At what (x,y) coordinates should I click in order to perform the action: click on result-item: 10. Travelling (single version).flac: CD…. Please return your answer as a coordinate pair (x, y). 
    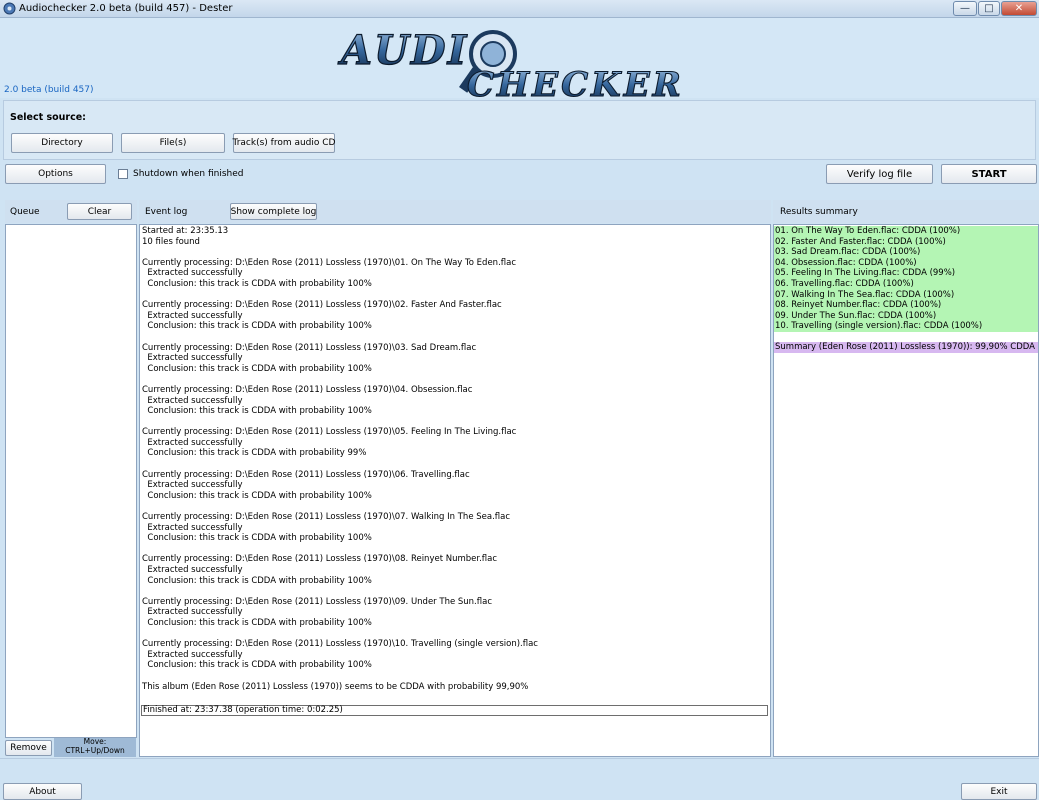
    Looking at the image, I should click on (906, 326).